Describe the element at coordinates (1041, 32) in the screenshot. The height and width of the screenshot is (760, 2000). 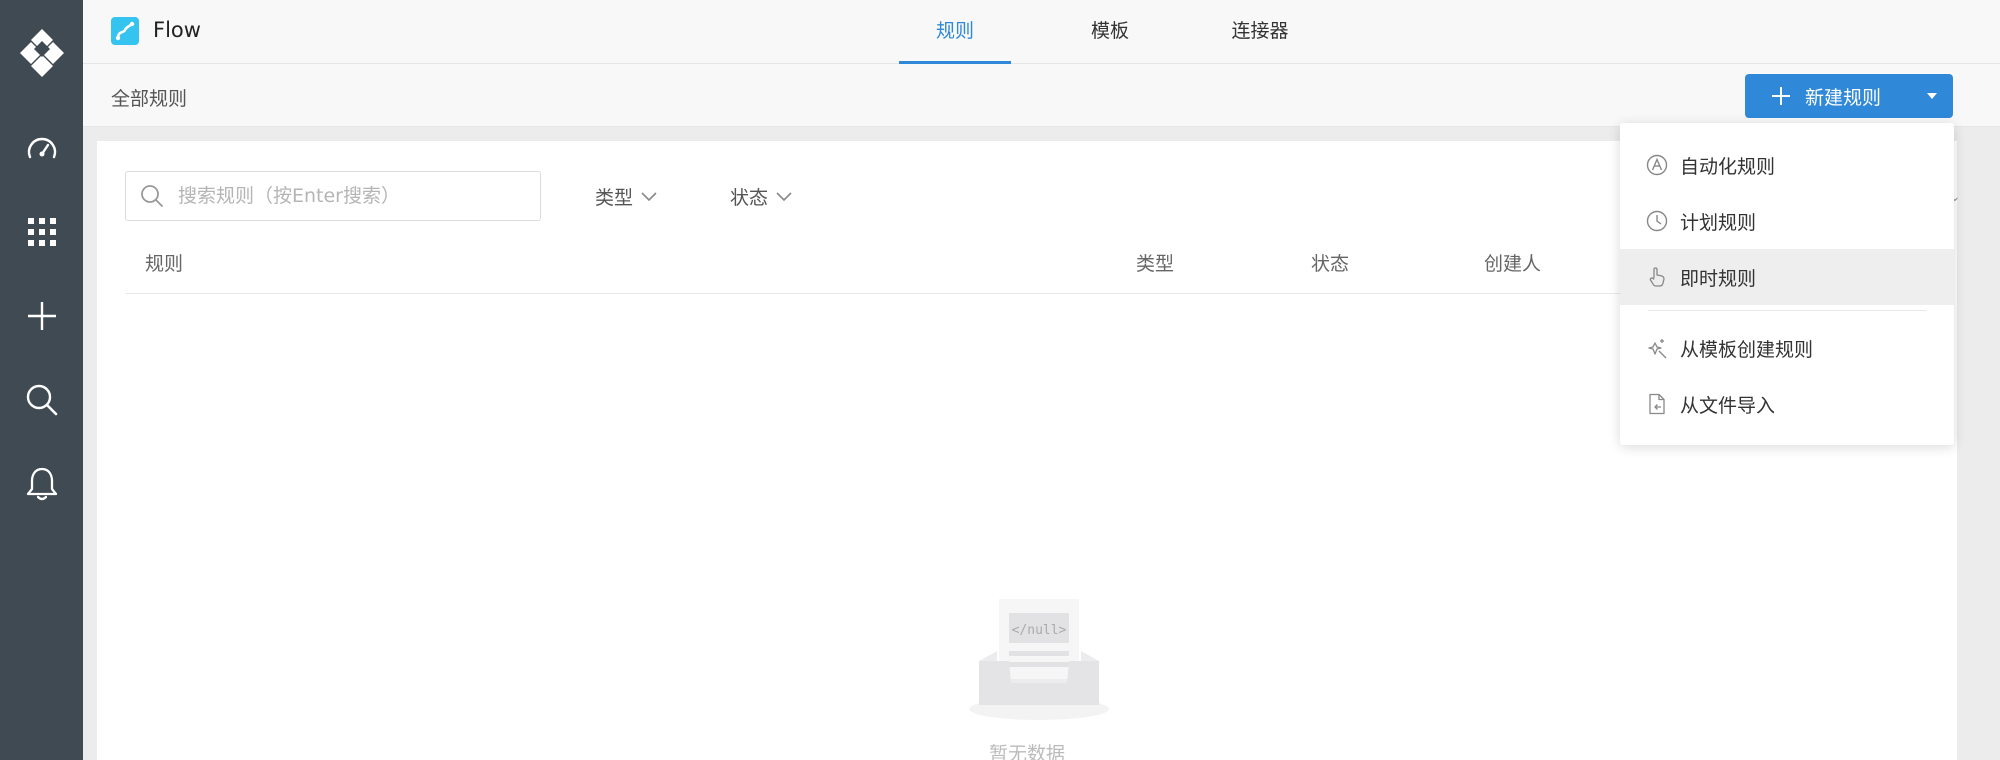
I see `top-bar: Flow 规则 模板 连接器` at that location.